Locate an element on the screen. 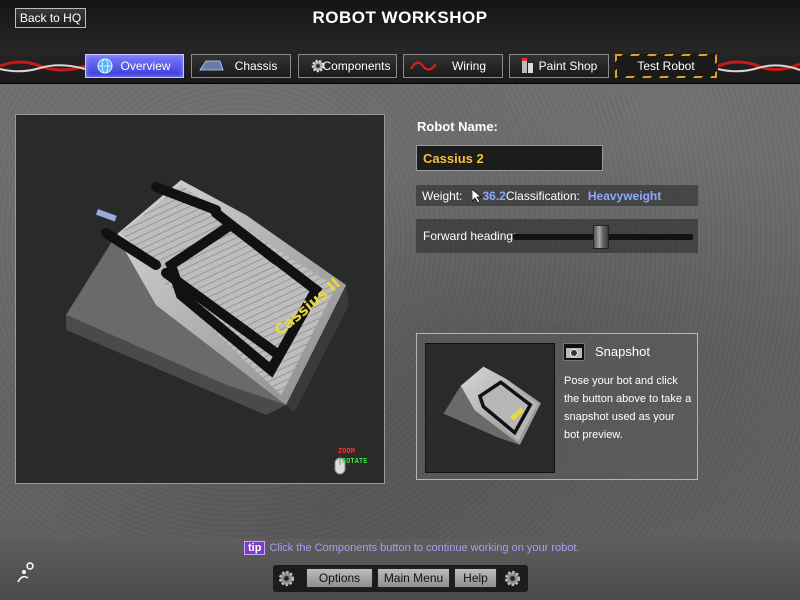  options-button: Options is located at coordinates (339, 578).